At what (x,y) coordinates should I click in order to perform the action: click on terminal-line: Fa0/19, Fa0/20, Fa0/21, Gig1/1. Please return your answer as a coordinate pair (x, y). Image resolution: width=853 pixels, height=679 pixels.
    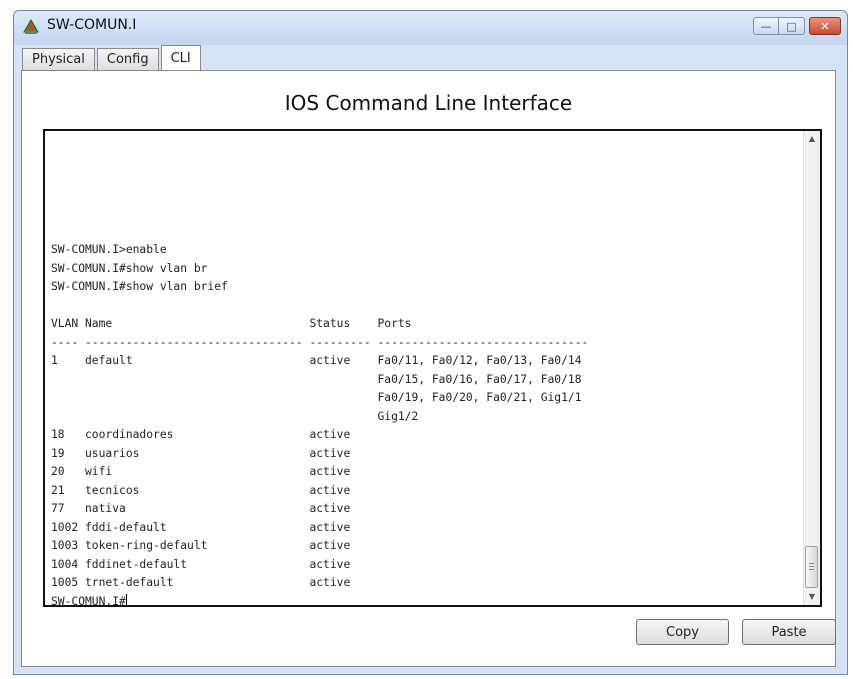
    Looking at the image, I should click on (479, 397).